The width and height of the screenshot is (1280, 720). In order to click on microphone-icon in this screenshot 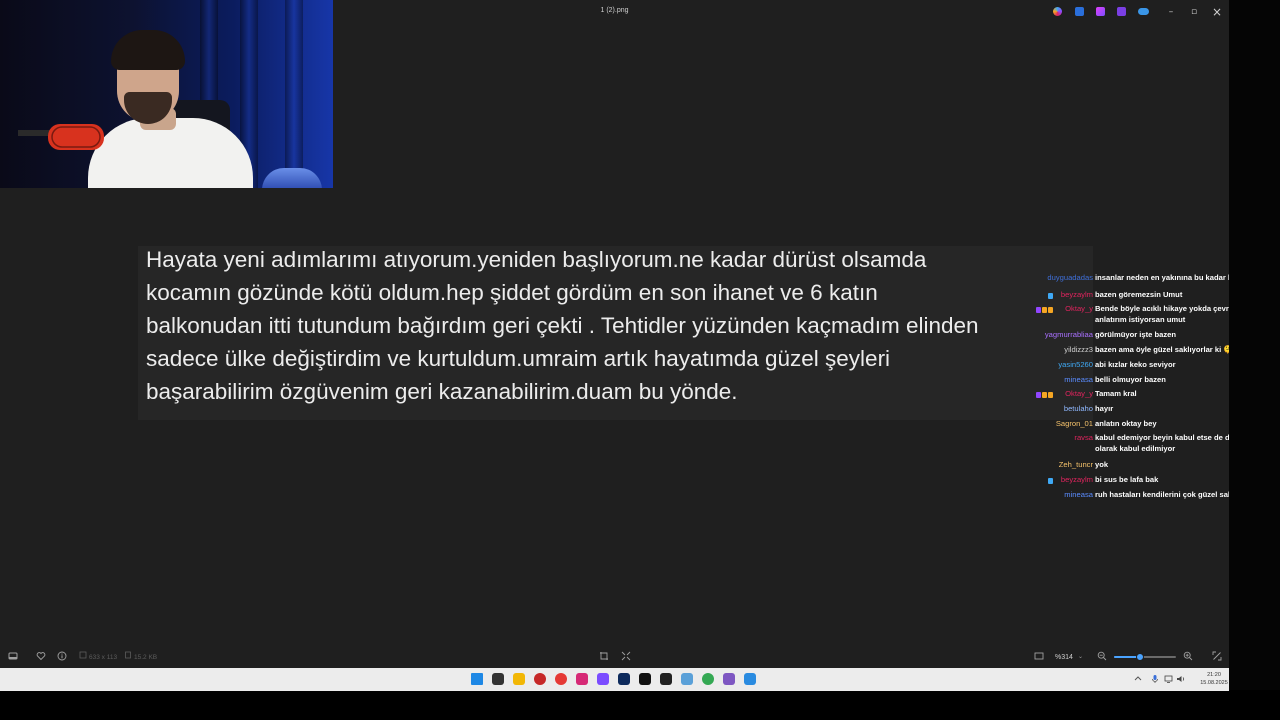, I will do `click(61, 137)`.